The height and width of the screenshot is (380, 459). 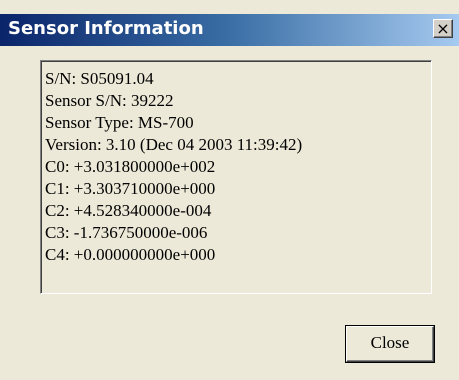 What do you see at coordinates (106, 28) in the screenshot?
I see `window-title: Sensor Information` at bounding box center [106, 28].